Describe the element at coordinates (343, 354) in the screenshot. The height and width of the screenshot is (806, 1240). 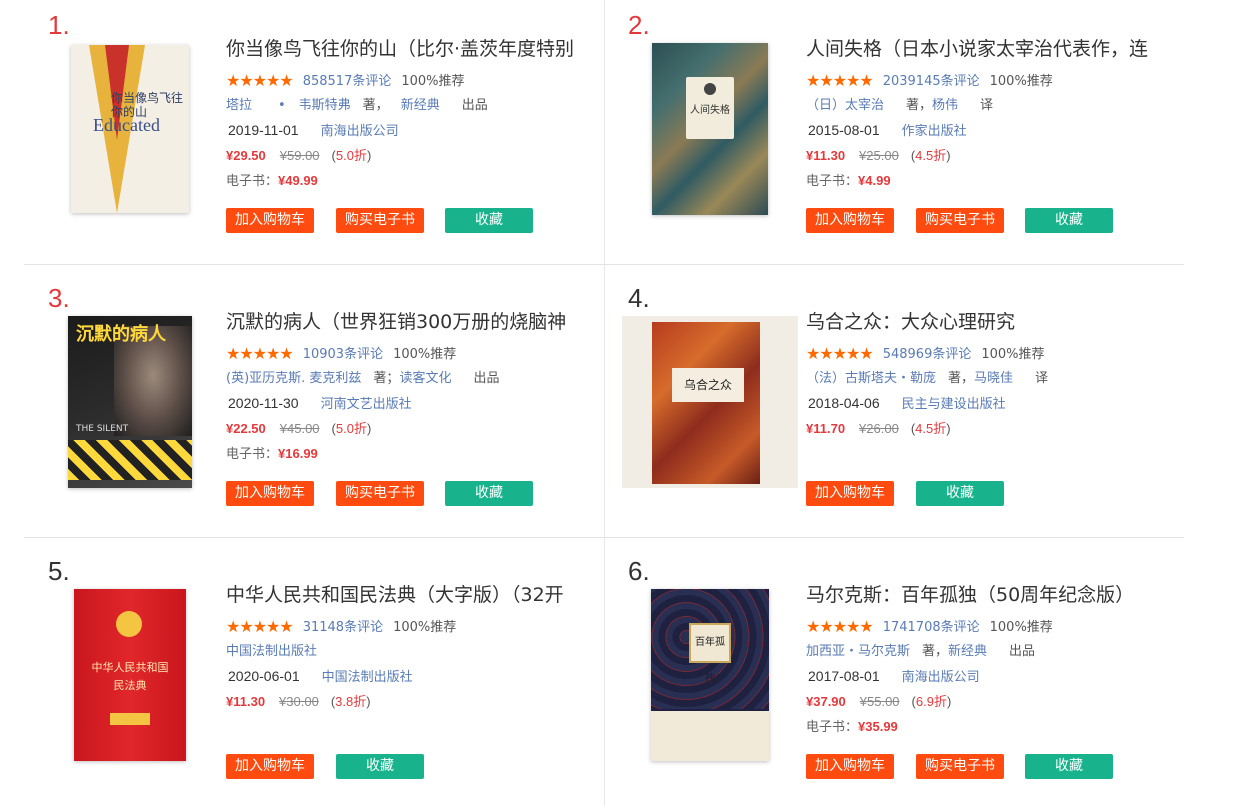
I see `comment-count-link: 10903条评论` at that location.